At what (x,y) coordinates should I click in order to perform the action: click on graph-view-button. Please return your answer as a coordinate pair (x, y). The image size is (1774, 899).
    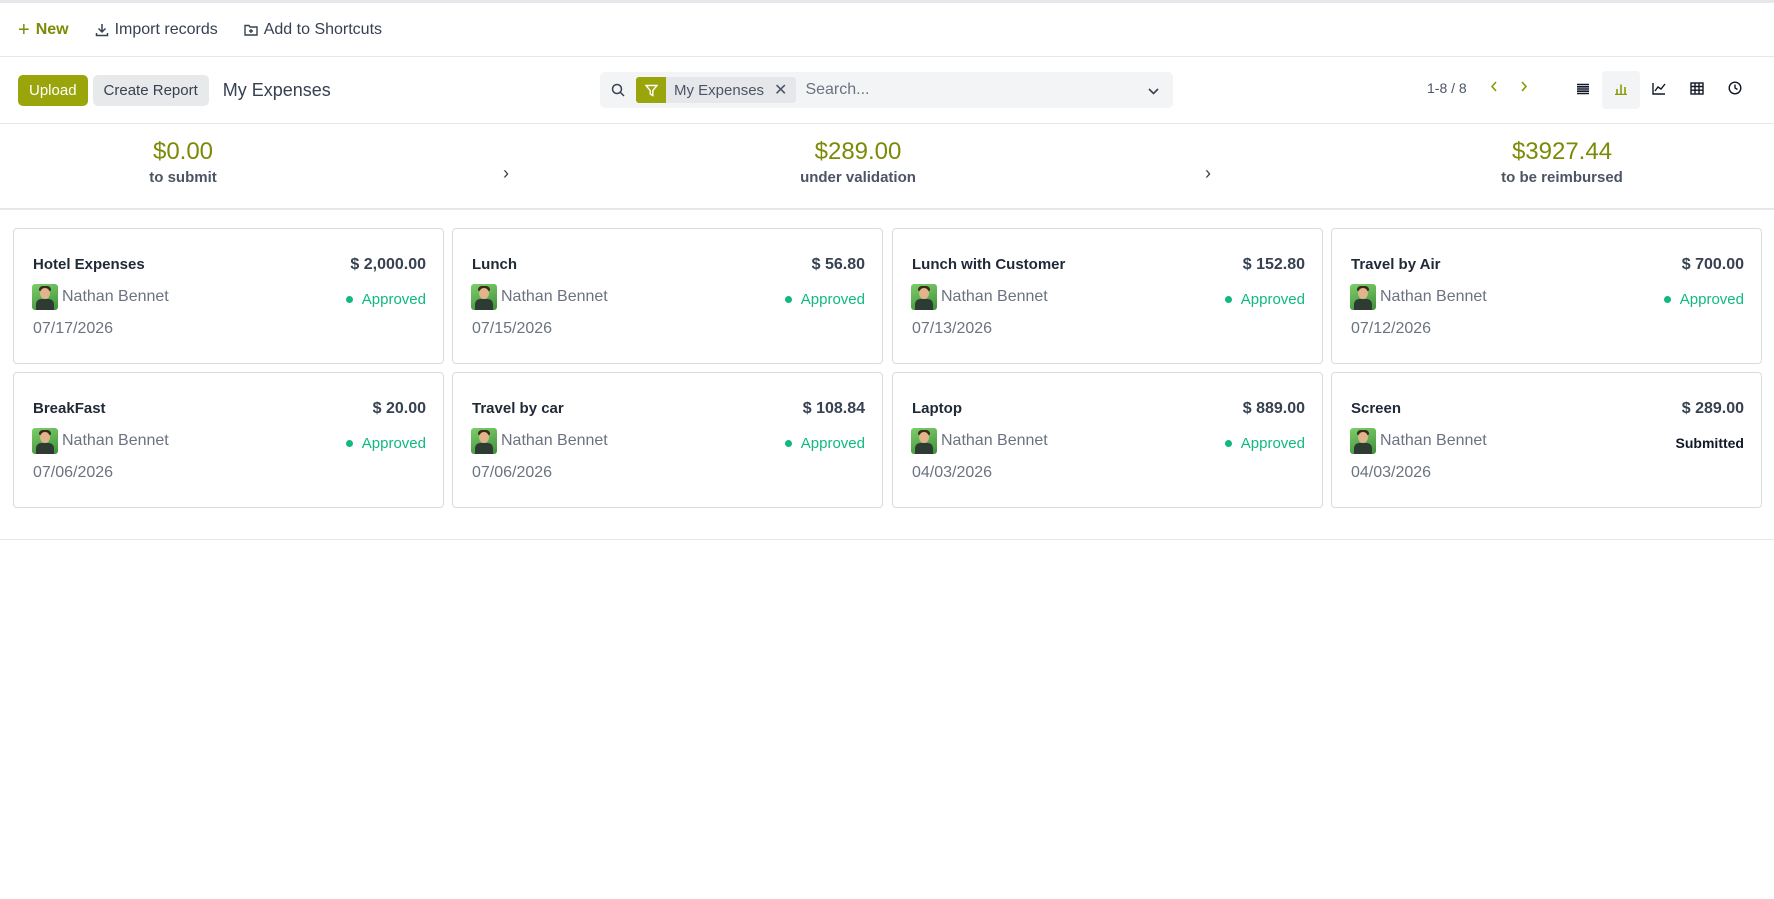
    Looking at the image, I should click on (1659, 90).